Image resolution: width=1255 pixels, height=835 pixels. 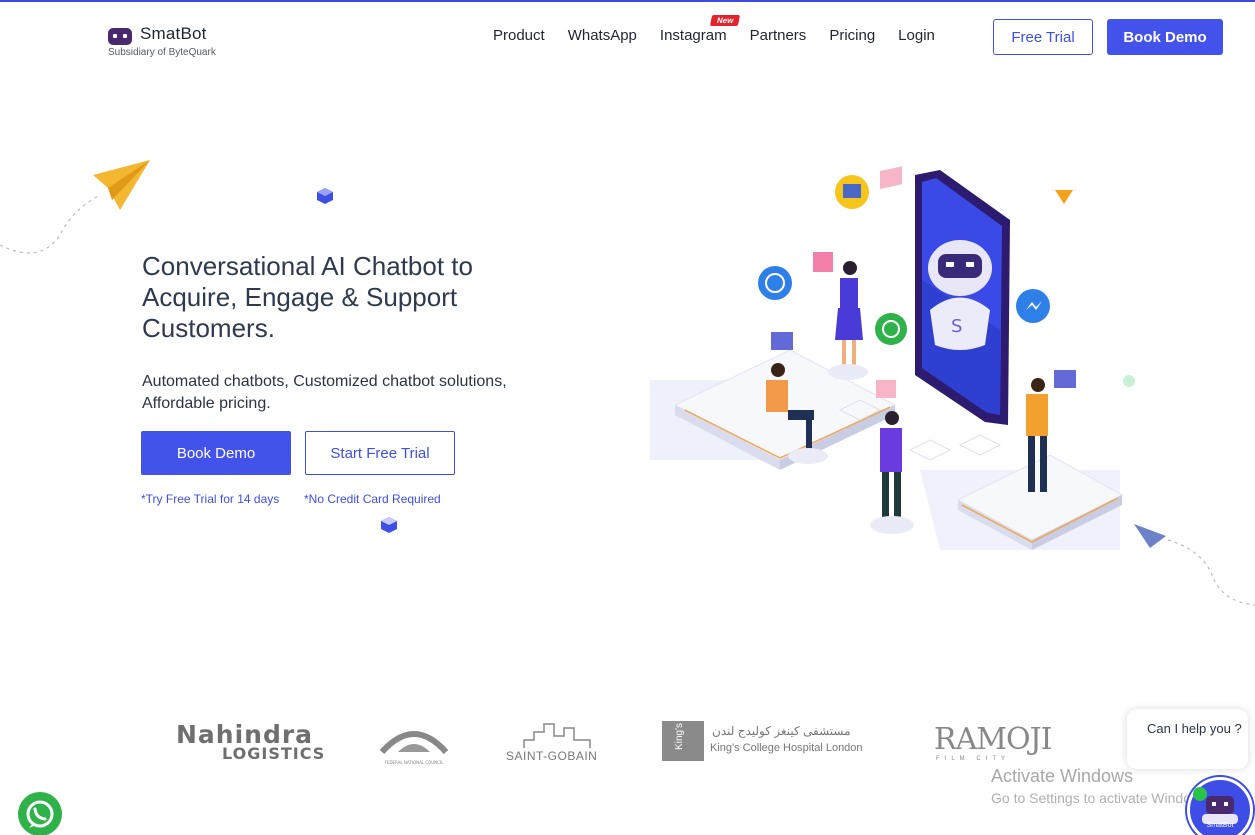 What do you see at coordinates (956, 326) in the screenshot?
I see `svg-text: S` at bounding box center [956, 326].